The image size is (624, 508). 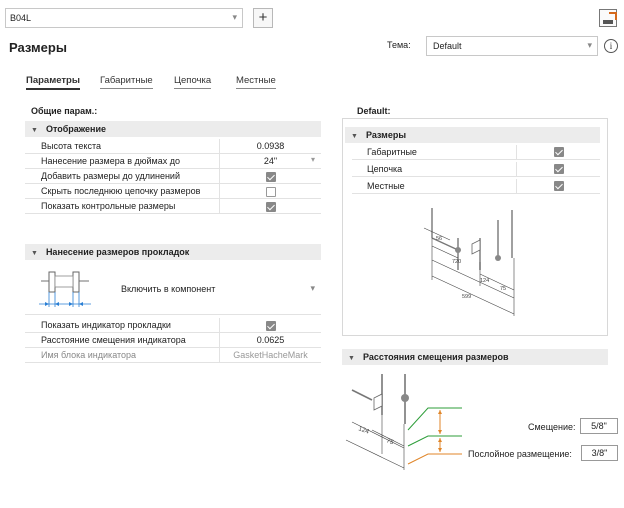 I want to click on offset-input: 5/8", so click(x=599, y=426).